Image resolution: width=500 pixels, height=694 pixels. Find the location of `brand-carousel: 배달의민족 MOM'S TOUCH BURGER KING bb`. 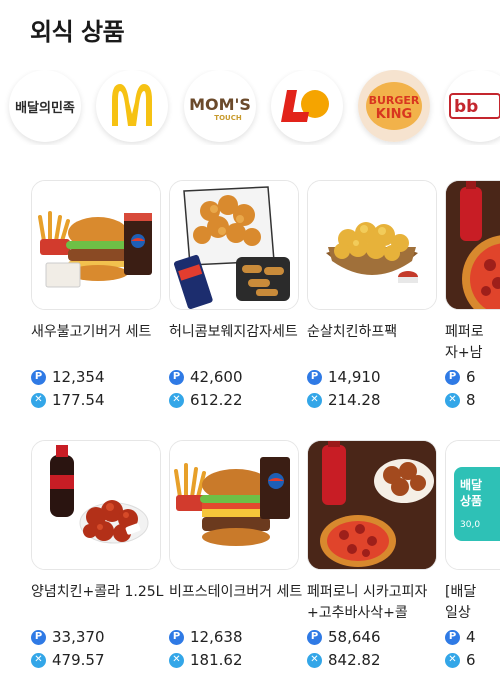

brand-carousel: 배달의민족 MOM'S TOUCH BURGER KING bb is located at coordinates (250, 107).